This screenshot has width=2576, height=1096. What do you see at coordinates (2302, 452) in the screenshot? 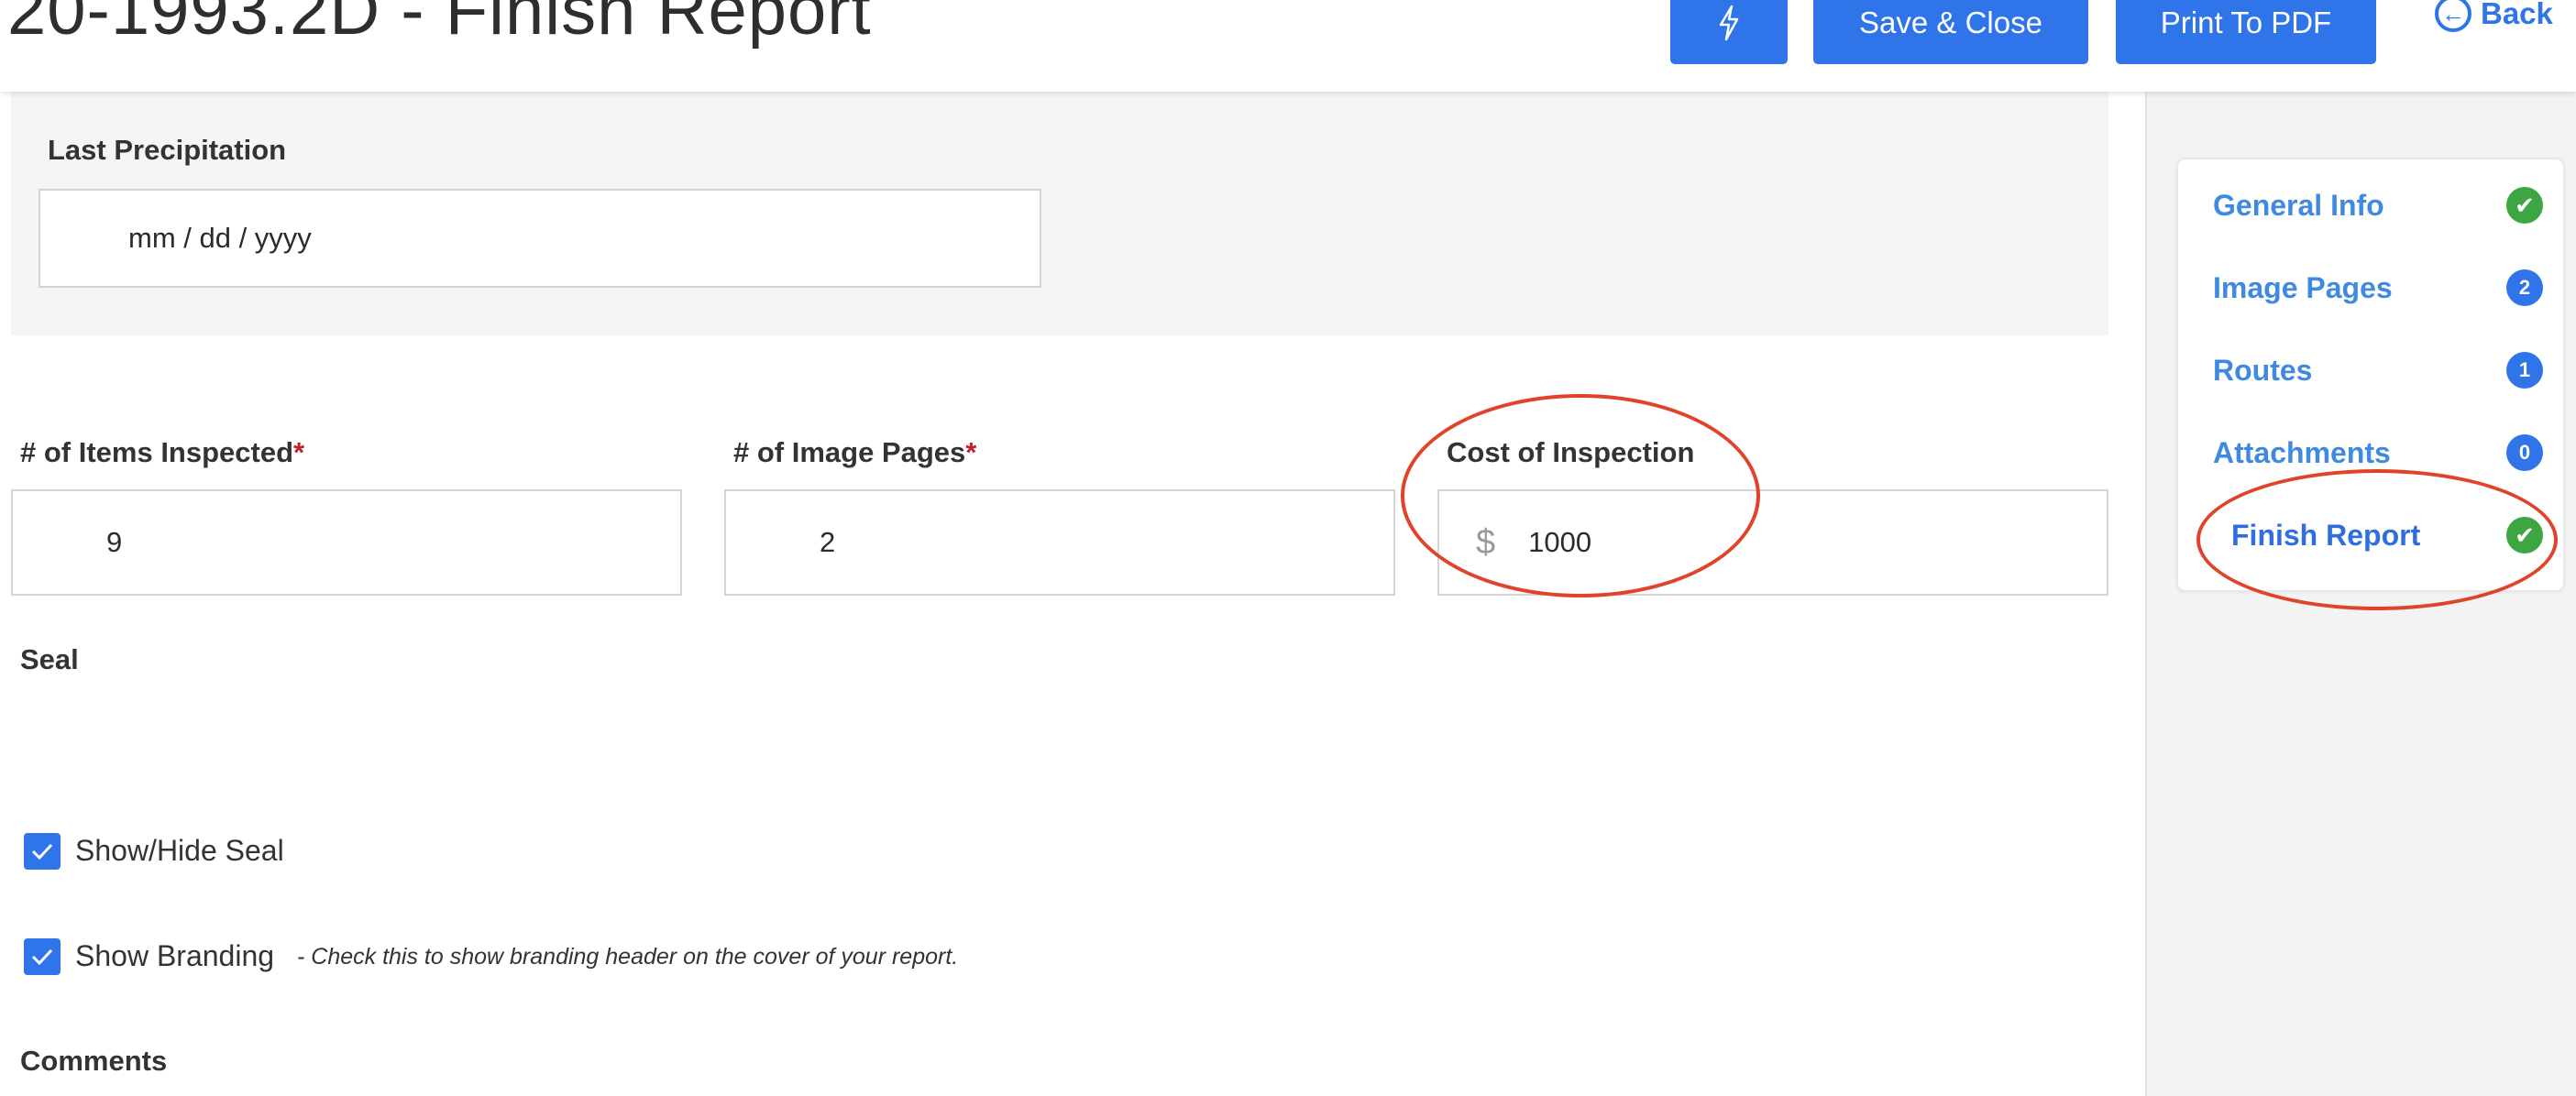
I see `sidebar-item-label: Attachments` at bounding box center [2302, 452].